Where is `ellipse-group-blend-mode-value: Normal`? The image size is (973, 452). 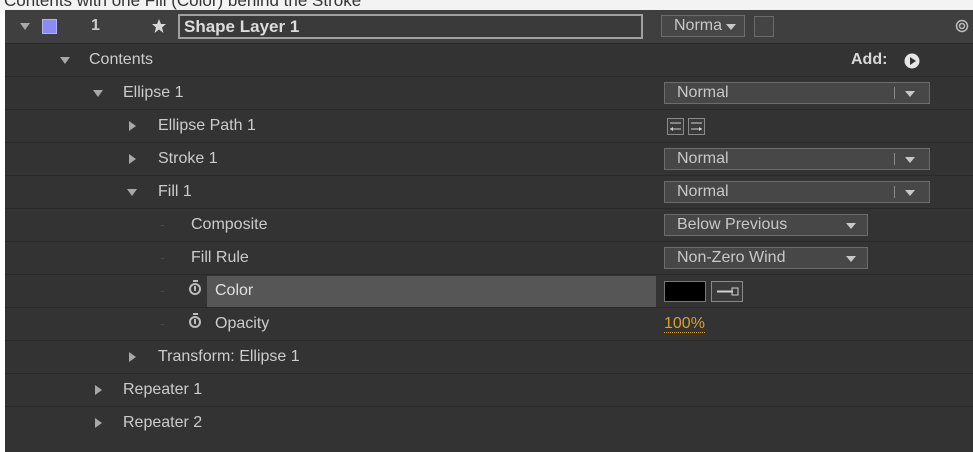 ellipse-group-blend-mode-value: Normal is located at coordinates (703, 92).